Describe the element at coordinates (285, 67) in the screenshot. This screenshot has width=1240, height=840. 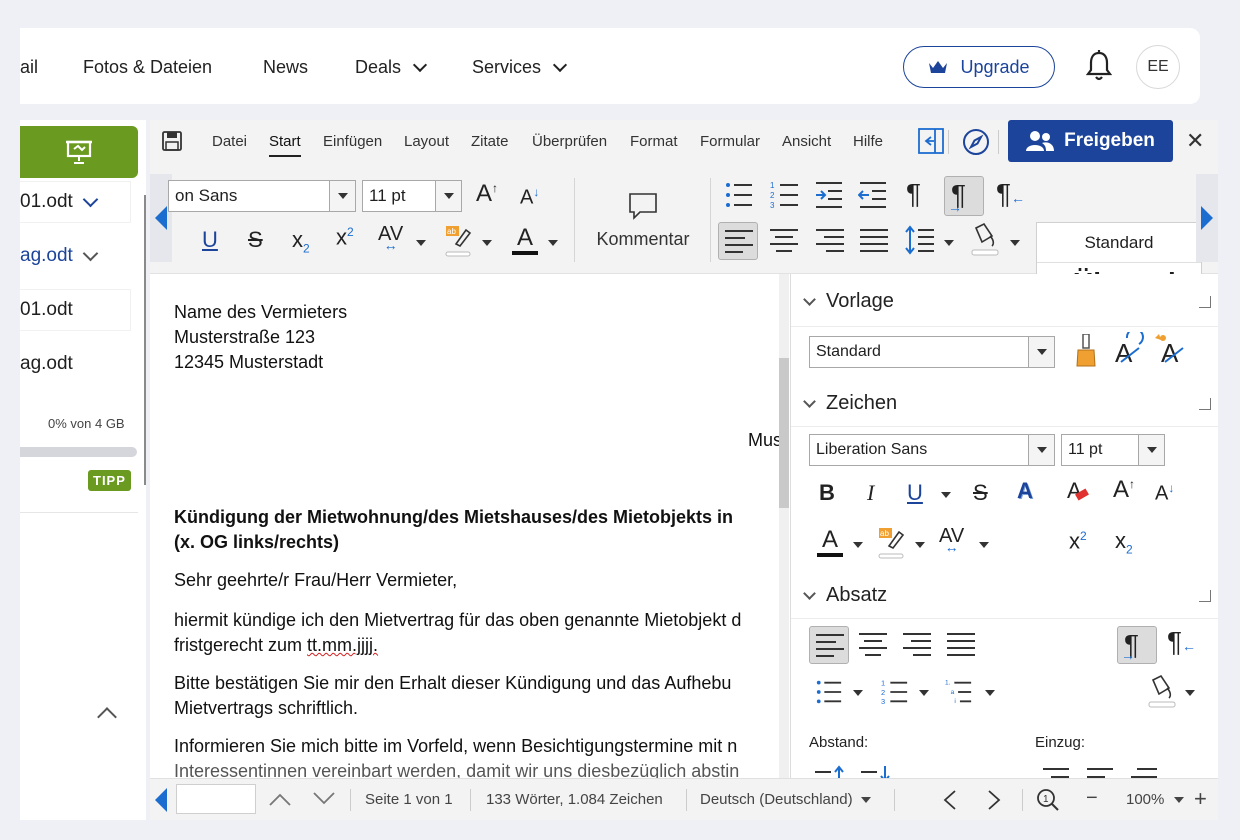
I see `nav-news: News` at that location.